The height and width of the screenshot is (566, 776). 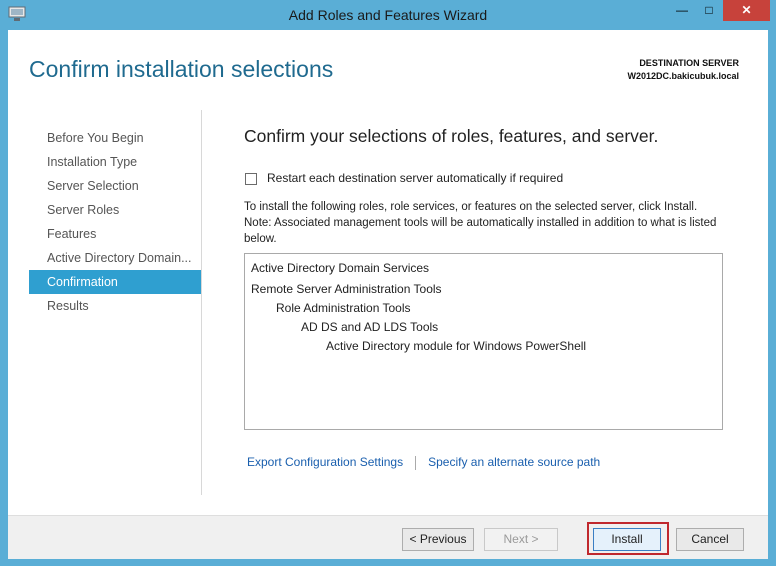 What do you see at coordinates (438, 539) in the screenshot?
I see `previous-button: < Previous` at bounding box center [438, 539].